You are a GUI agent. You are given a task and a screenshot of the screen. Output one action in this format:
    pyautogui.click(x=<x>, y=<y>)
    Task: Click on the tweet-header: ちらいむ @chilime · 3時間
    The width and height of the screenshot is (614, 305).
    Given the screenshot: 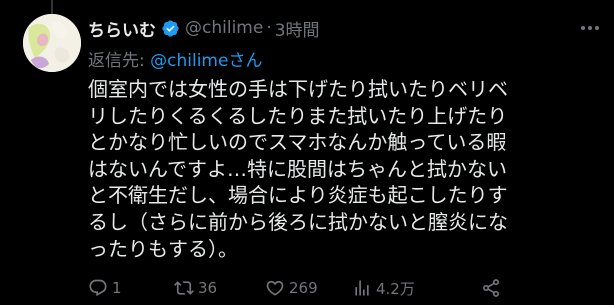 What is the action you would take?
    pyautogui.click(x=204, y=28)
    